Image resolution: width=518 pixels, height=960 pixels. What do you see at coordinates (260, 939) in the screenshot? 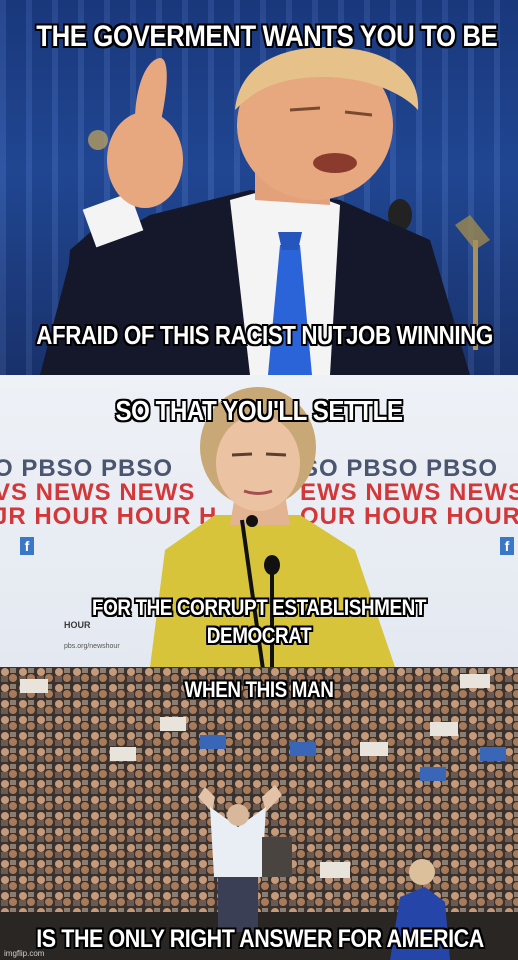
I see `caption-bottom-line: IS THE ONLY RIGHT ANSWER FOR AMERICA` at bounding box center [260, 939].